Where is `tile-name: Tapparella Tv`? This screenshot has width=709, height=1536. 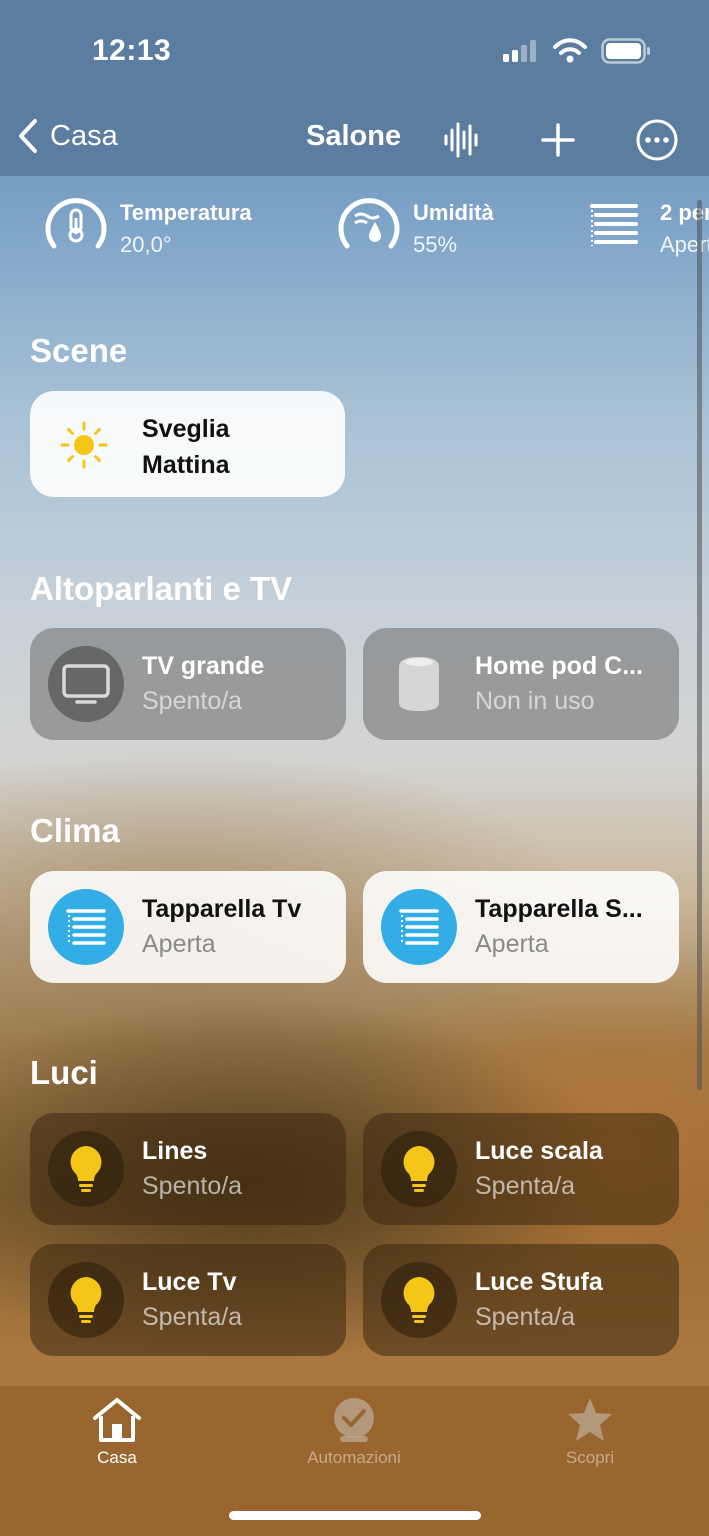 tile-name: Tapparella Tv is located at coordinates (222, 909).